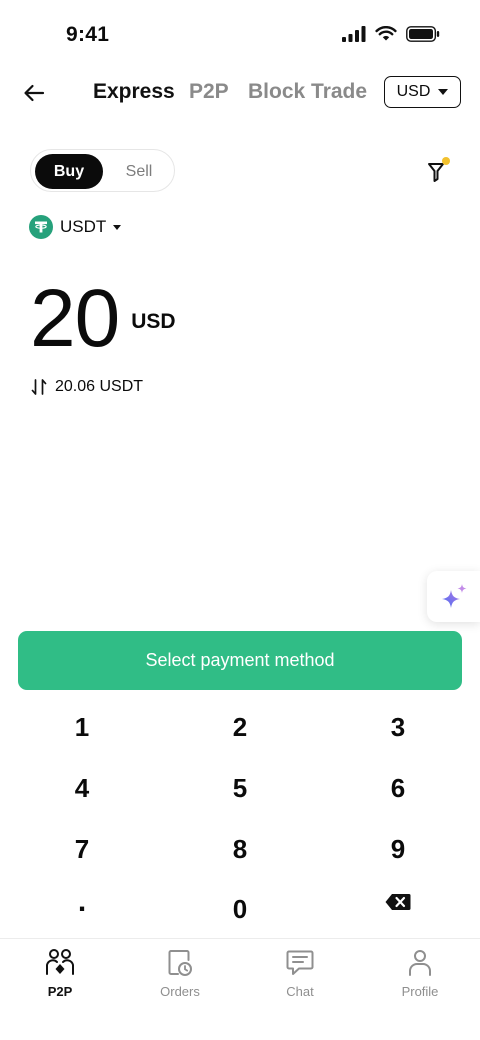  I want to click on arrow-left-icon, so click(34, 93).